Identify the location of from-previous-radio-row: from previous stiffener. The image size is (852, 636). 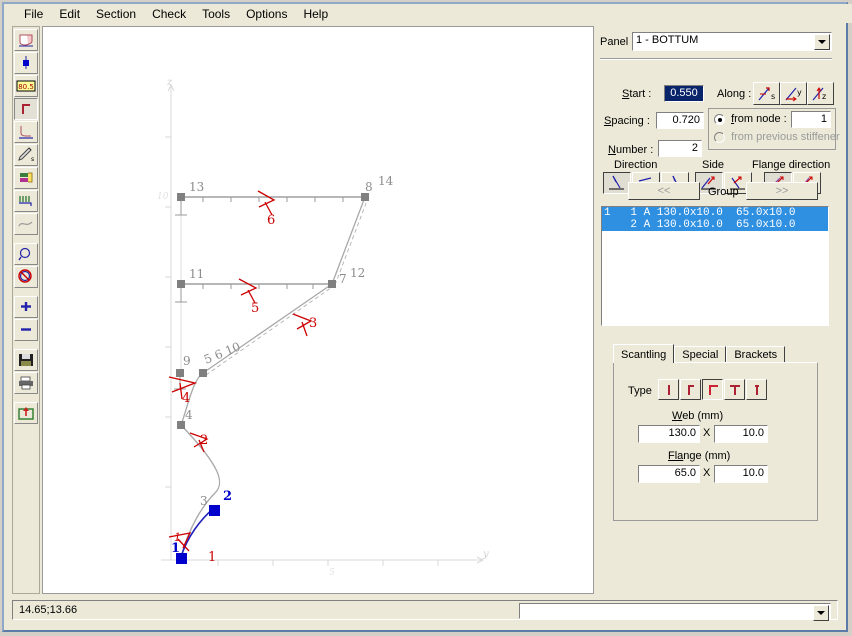
(777, 137).